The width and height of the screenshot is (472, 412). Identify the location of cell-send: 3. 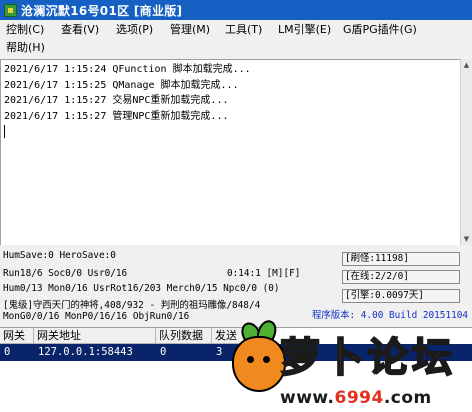
(219, 352).